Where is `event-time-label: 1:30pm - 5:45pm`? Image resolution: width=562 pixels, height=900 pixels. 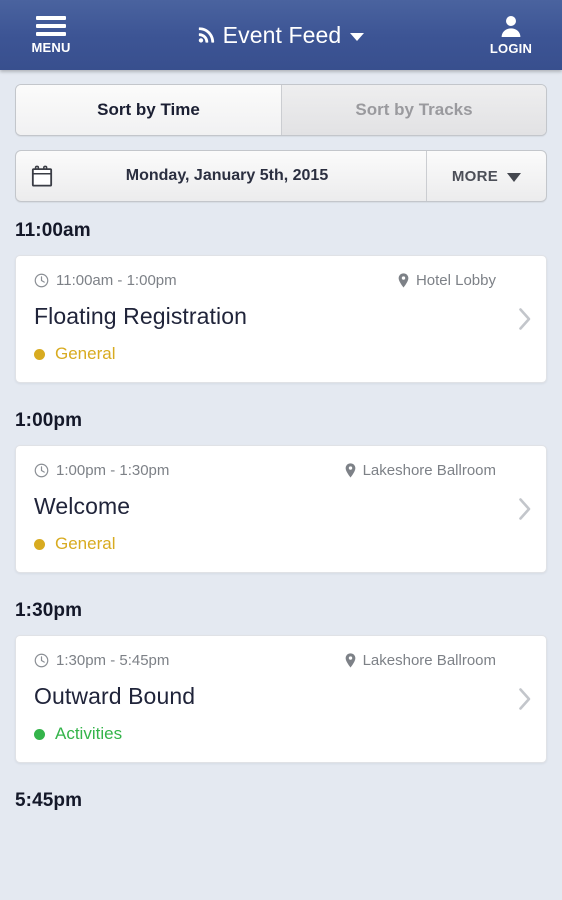 event-time-label: 1:30pm - 5:45pm is located at coordinates (113, 660).